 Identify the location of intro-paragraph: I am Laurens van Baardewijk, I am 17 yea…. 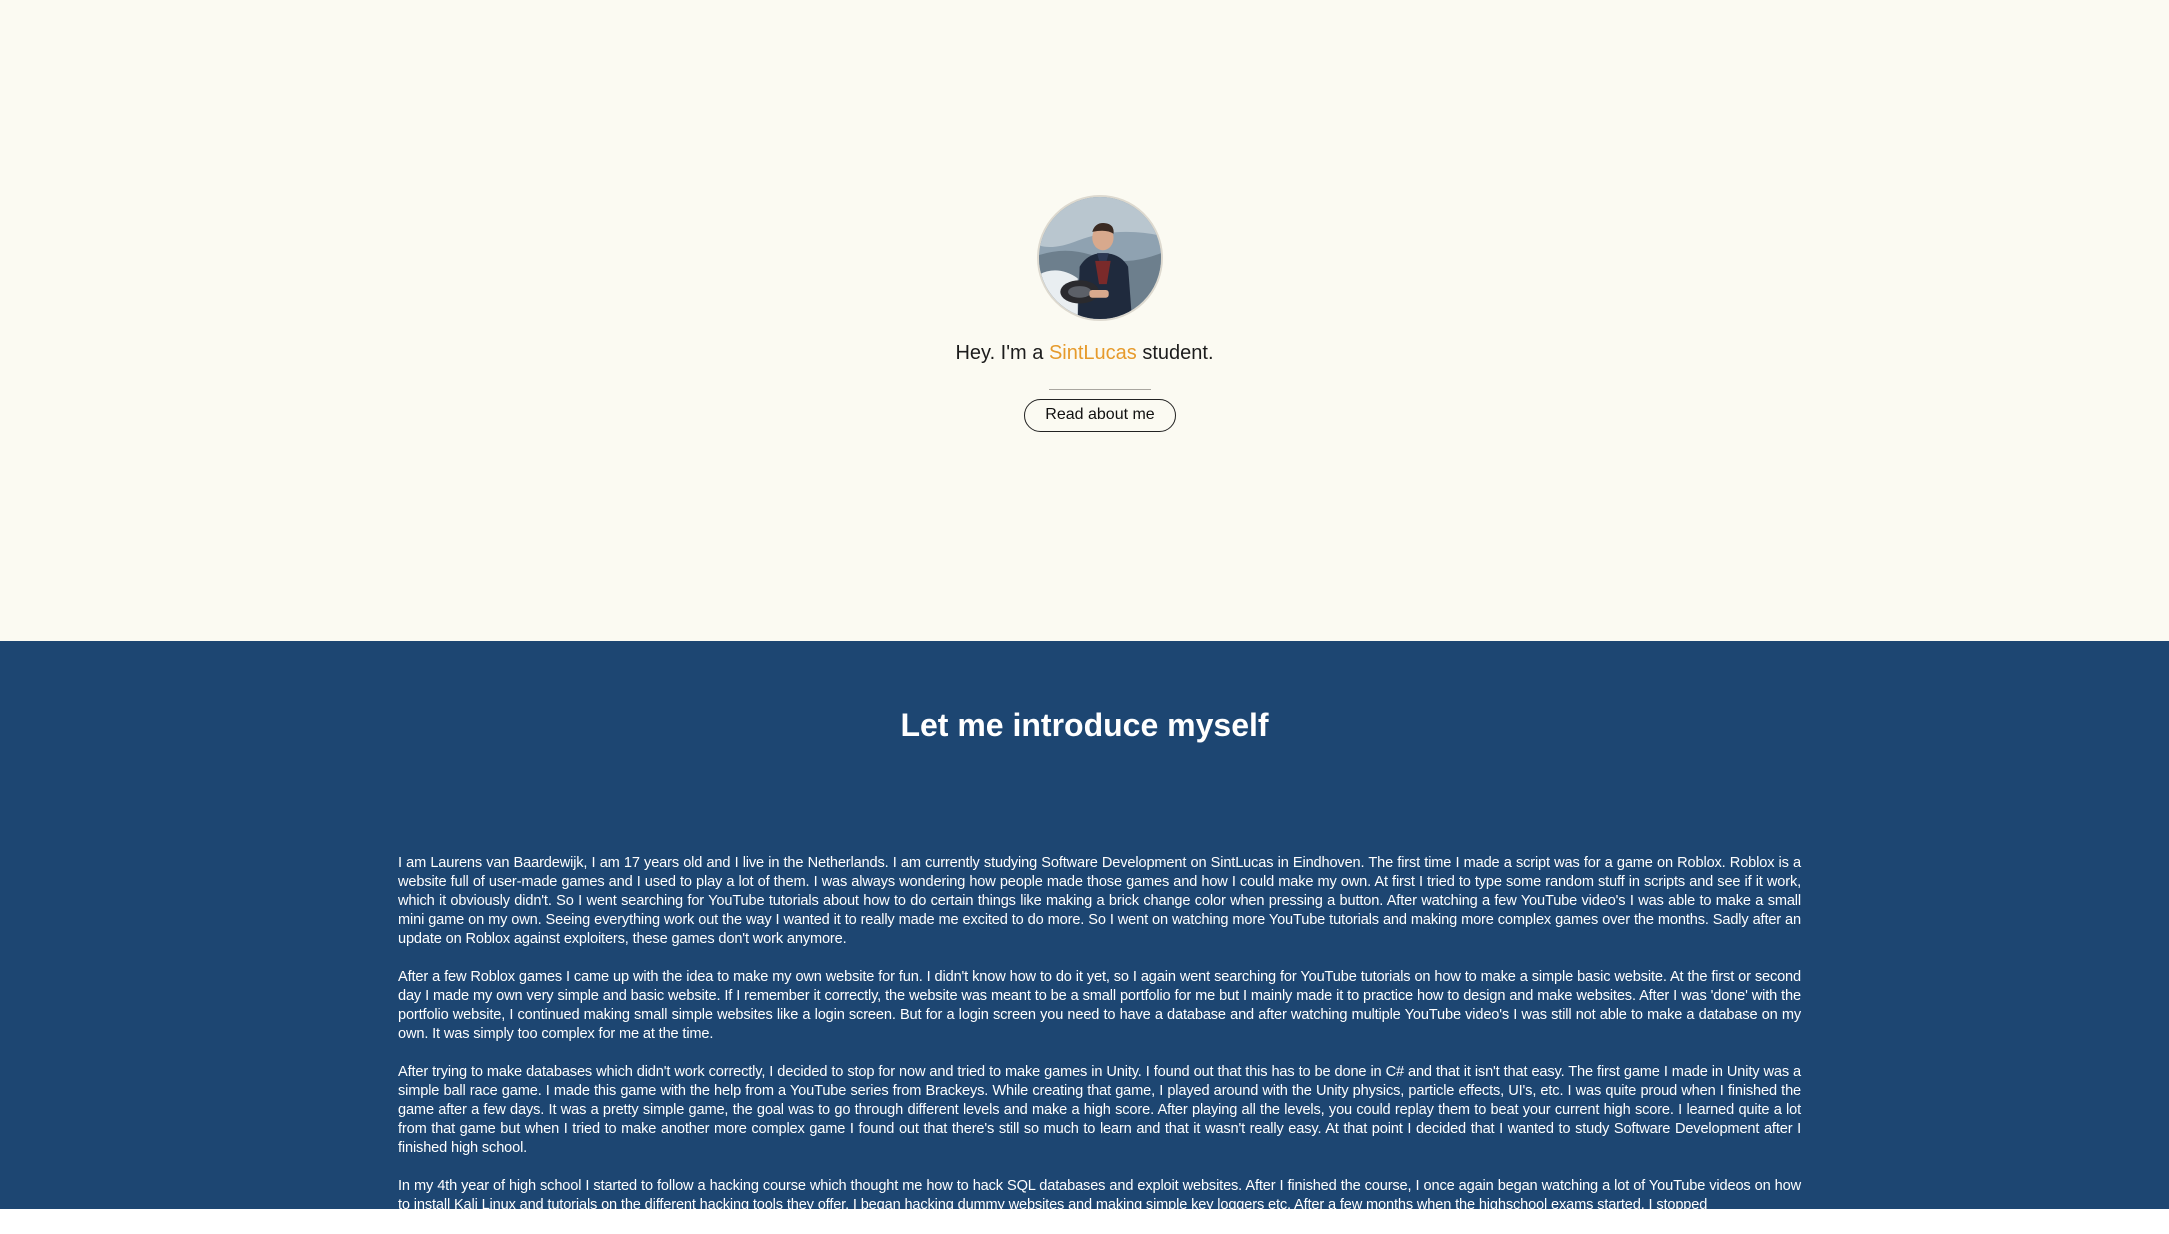
(1099, 901).